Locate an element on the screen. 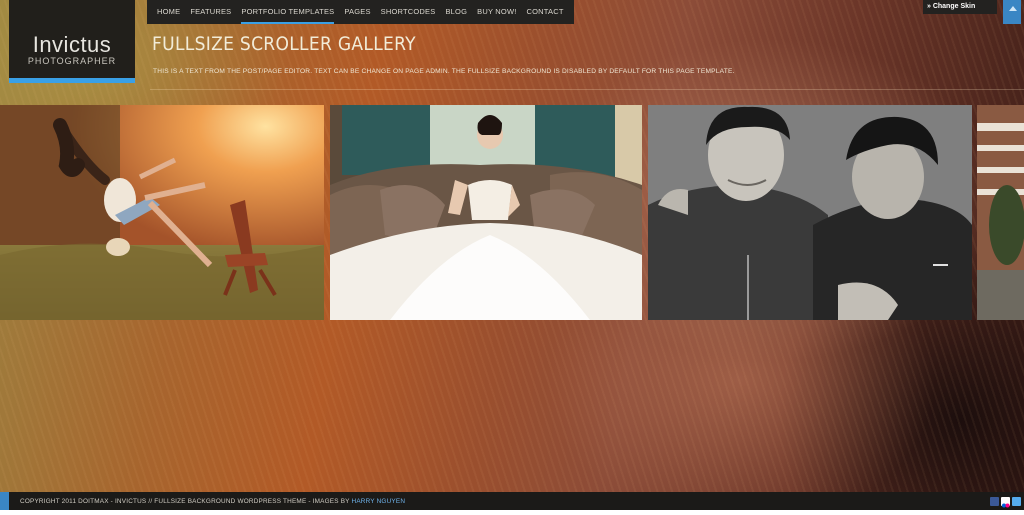 This screenshot has height=515, width=1024. nav-item-contact: CONTACT is located at coordinates (545, 12).